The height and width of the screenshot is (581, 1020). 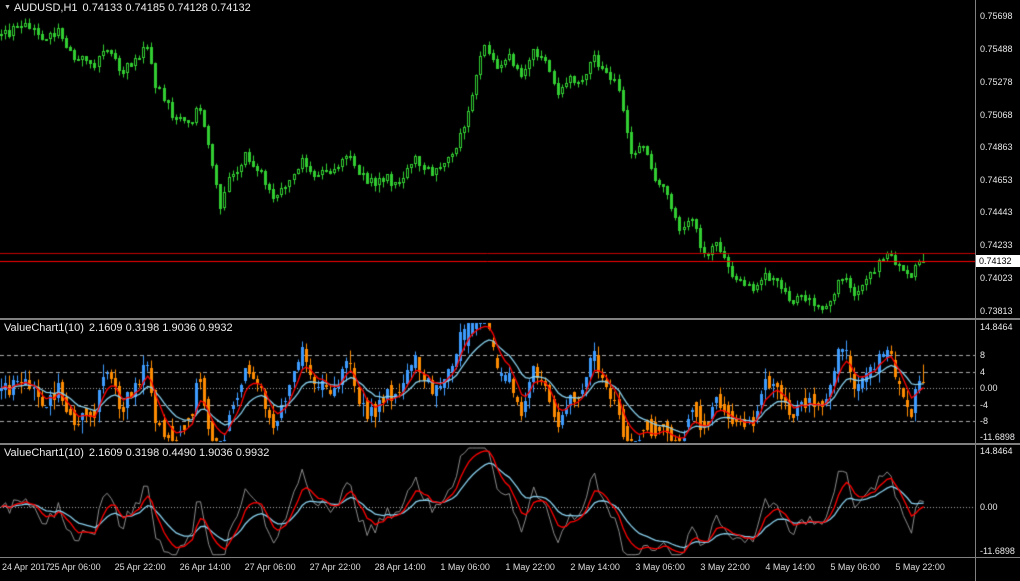 I want to click on chart-symbol-period: AUDUSD,H1, so click(x=45, y=8).